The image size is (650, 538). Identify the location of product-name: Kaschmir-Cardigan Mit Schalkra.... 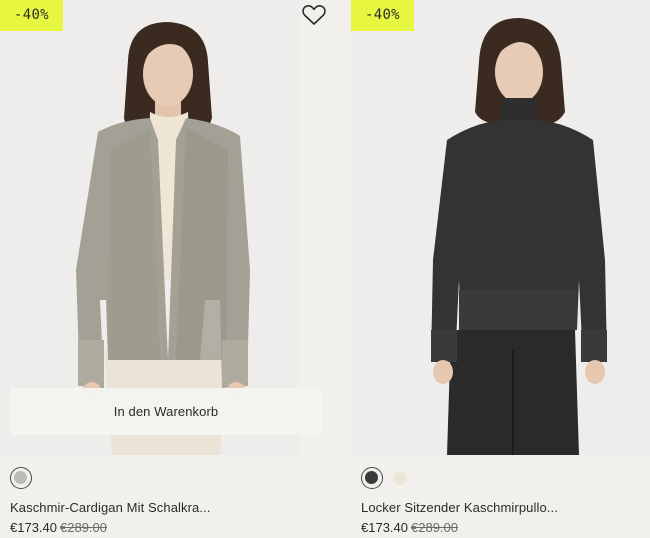
(110, 507).